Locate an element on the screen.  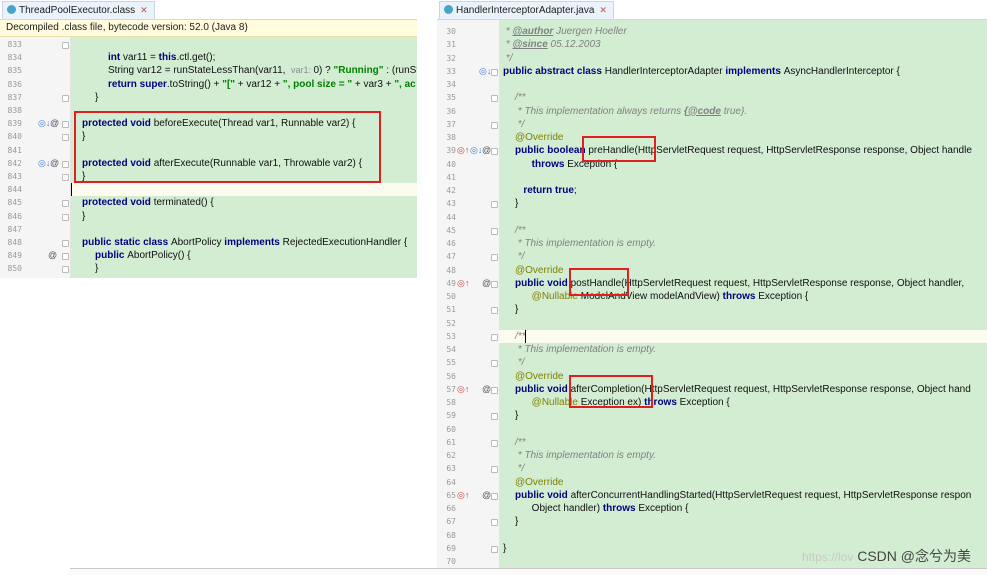
tab-handlerinterceptoradapter: HandlerInterceptorAdapter.java ✕ is located at coordinates (526, 10).